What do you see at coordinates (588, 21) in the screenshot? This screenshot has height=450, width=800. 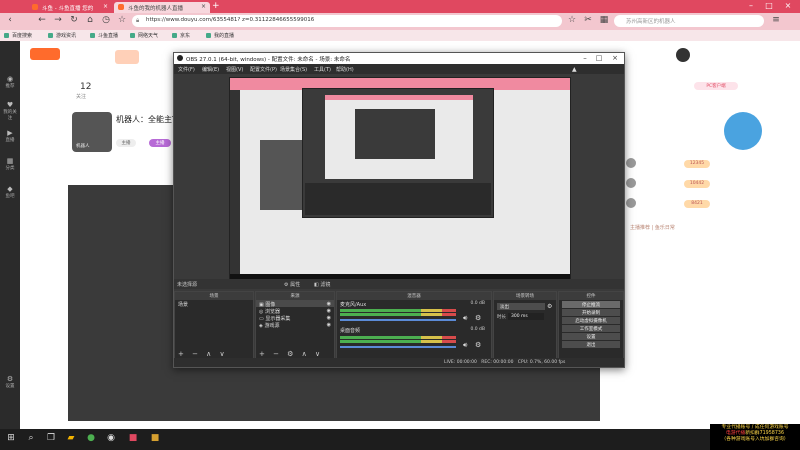 I see `cut-icon: ✂` at bounding box center [588, 21].